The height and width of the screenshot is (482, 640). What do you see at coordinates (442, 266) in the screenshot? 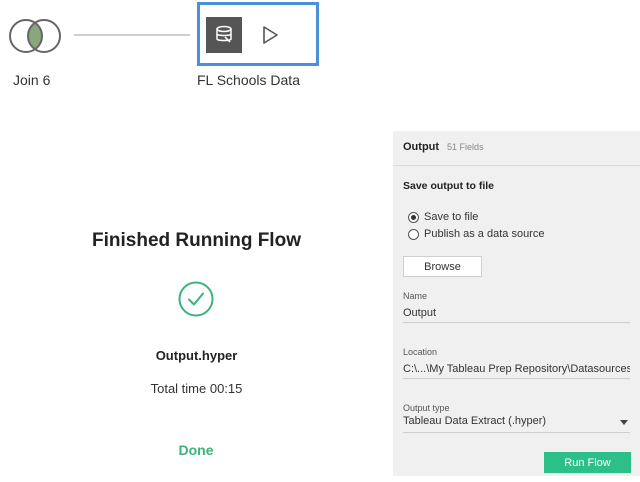
I see `browse-button: Browse` at bounding box center [442, 266].